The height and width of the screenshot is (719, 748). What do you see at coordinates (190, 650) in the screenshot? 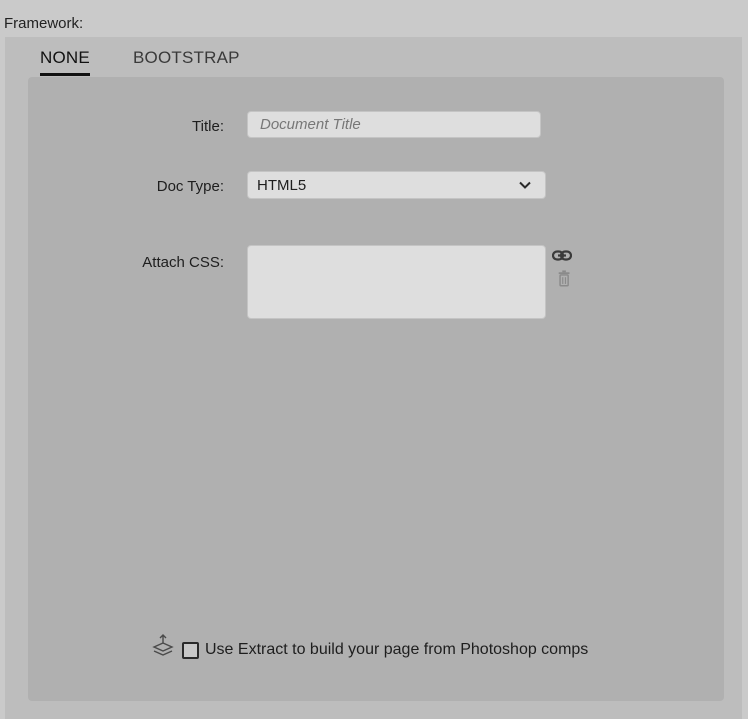
I see `extract-checkbox` at bounding box center [190, 650].